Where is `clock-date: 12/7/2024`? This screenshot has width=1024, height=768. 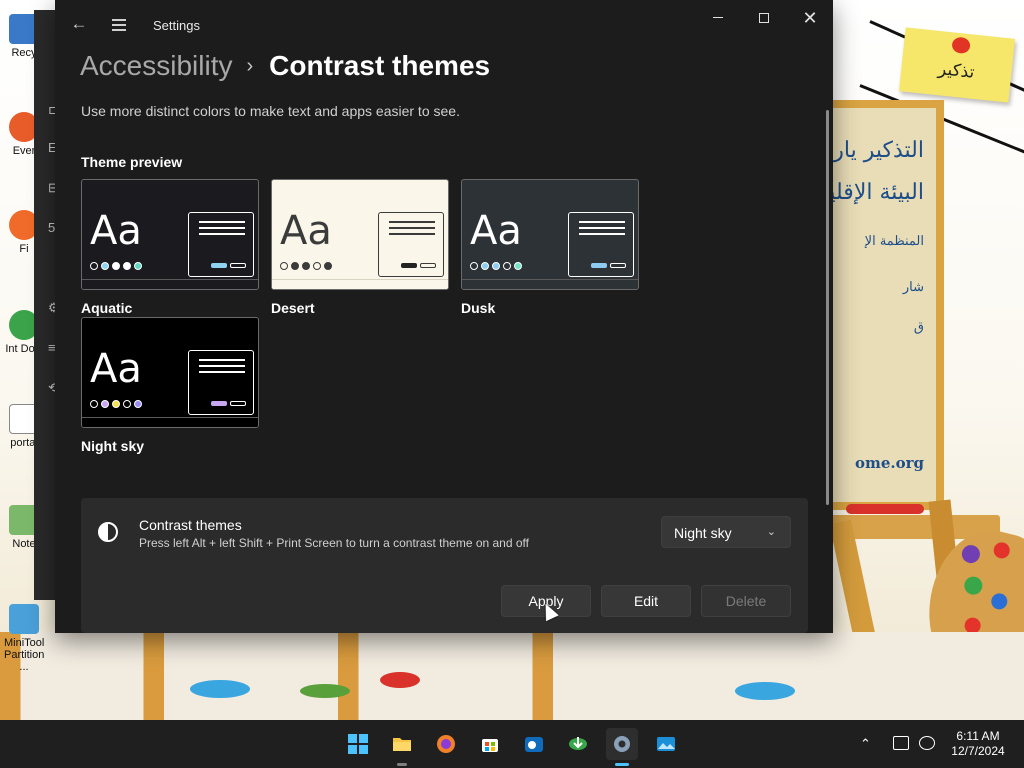 clock-date: 12/7/2024 is located at coordinates (978, 751).